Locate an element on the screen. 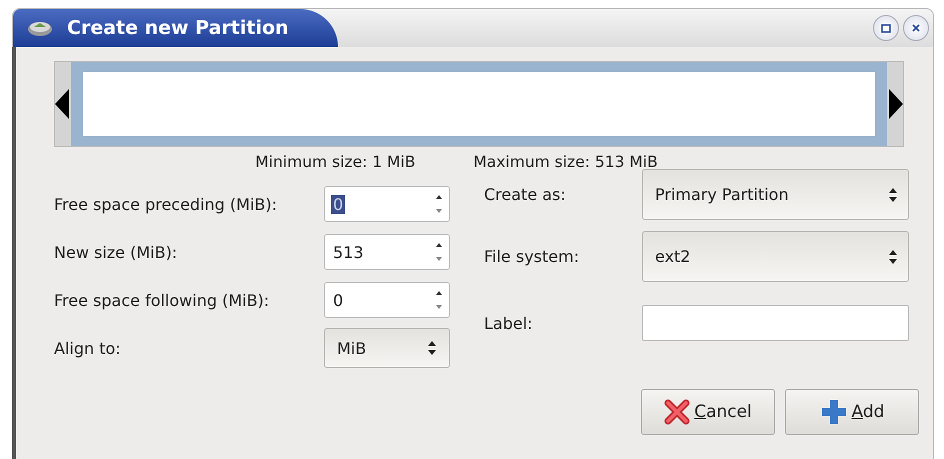  right-handle-icon is located at coordinates (896, 104).